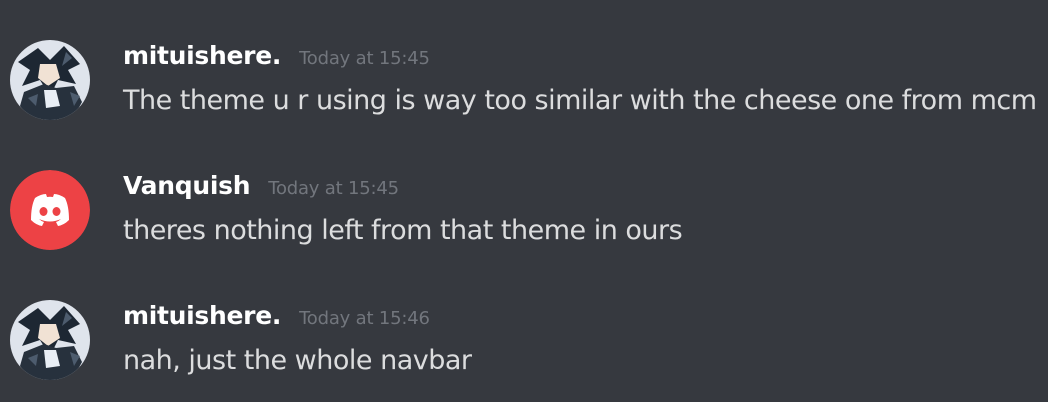  I want to click on message-header: mituishere. Today at 15:45, so click(276, 58).